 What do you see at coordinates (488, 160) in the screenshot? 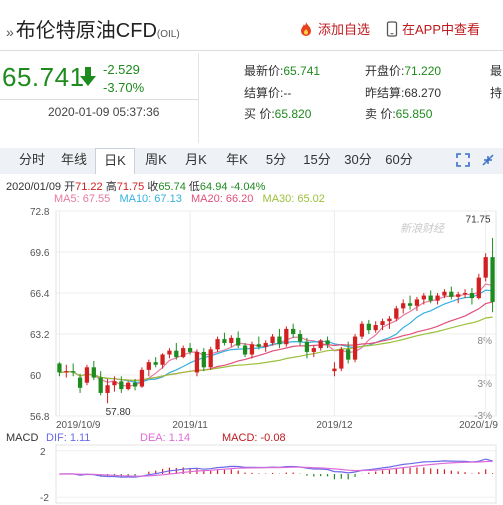
I see `expand-icon` at bounding box center [488, 160].